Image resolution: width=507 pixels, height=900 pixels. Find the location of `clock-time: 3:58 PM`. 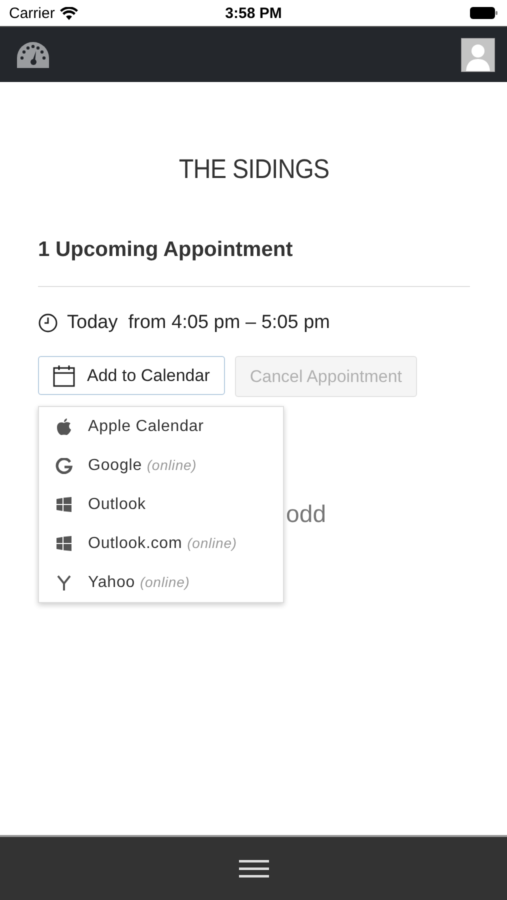

clock-time: 3:58 PM is located at coordinates (253, 13).